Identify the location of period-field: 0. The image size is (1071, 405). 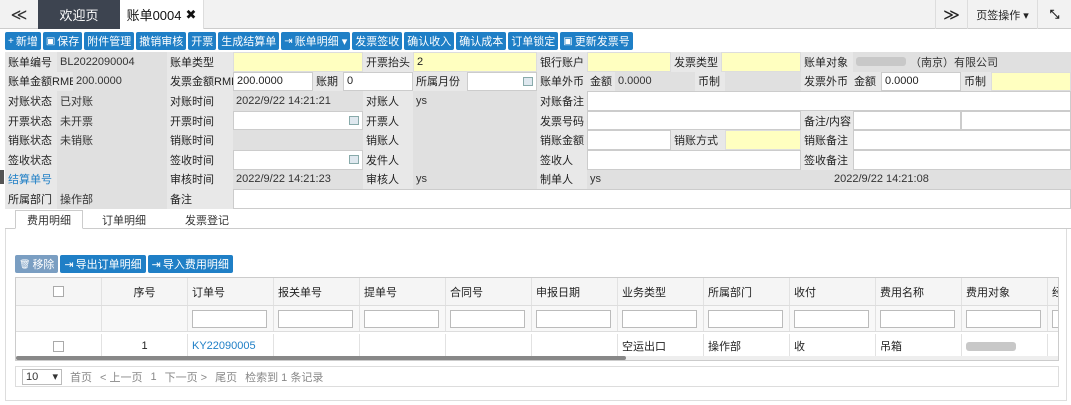
(378, 81).